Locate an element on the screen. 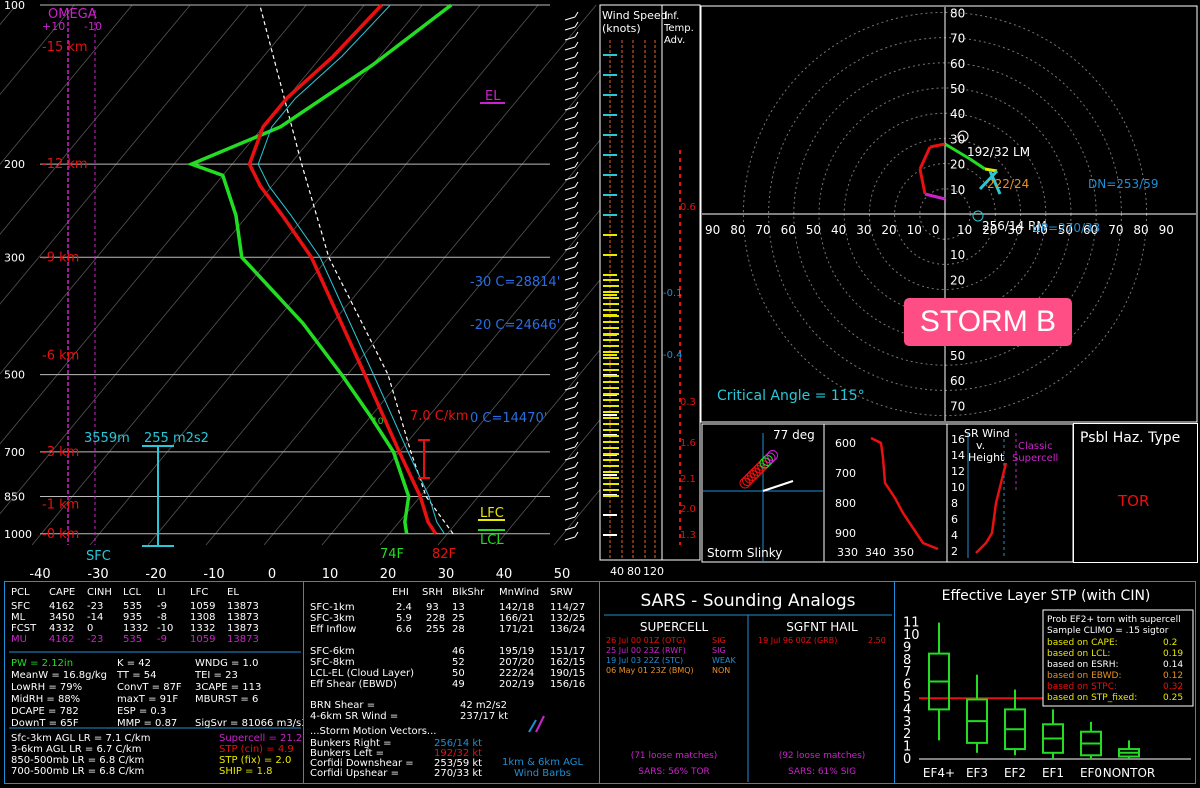 The image size is (1200, 788). hodo-tick: 40 is located at coordinates (838, 230).